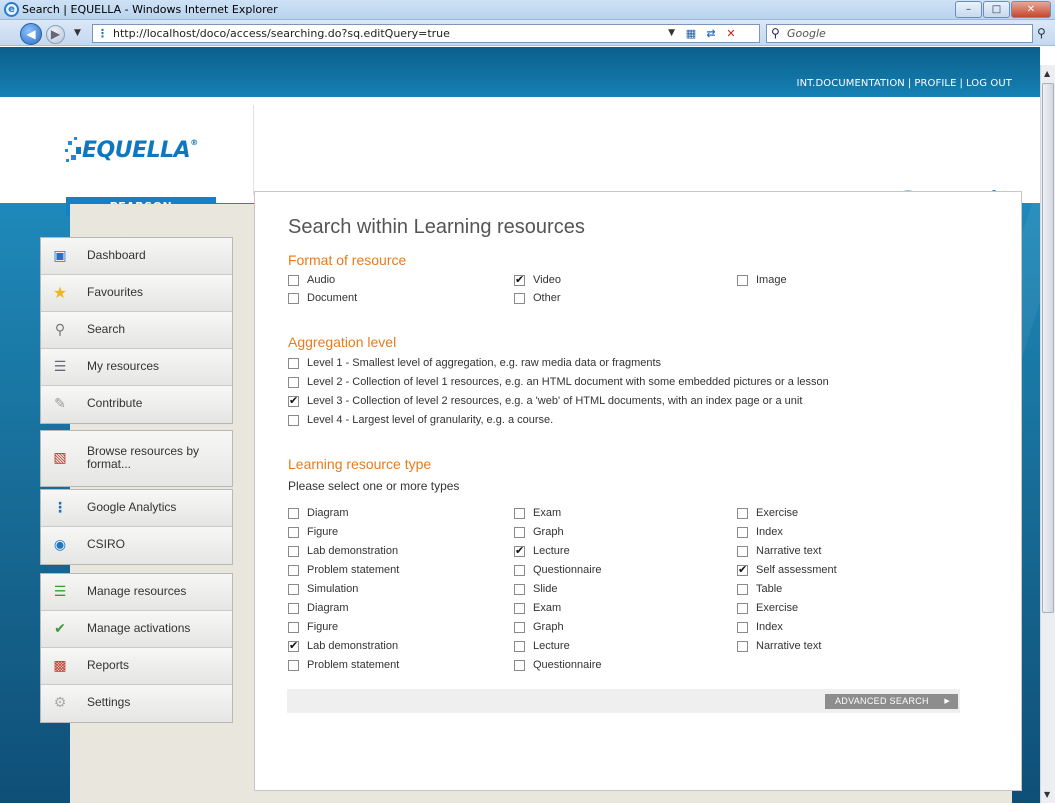 This screenshot has height=805, width=1055. What do you see at coordinates (60, 629) in the screenshot?
I see `manage-activations-icon: ✔` at bounding box center [60, 629].